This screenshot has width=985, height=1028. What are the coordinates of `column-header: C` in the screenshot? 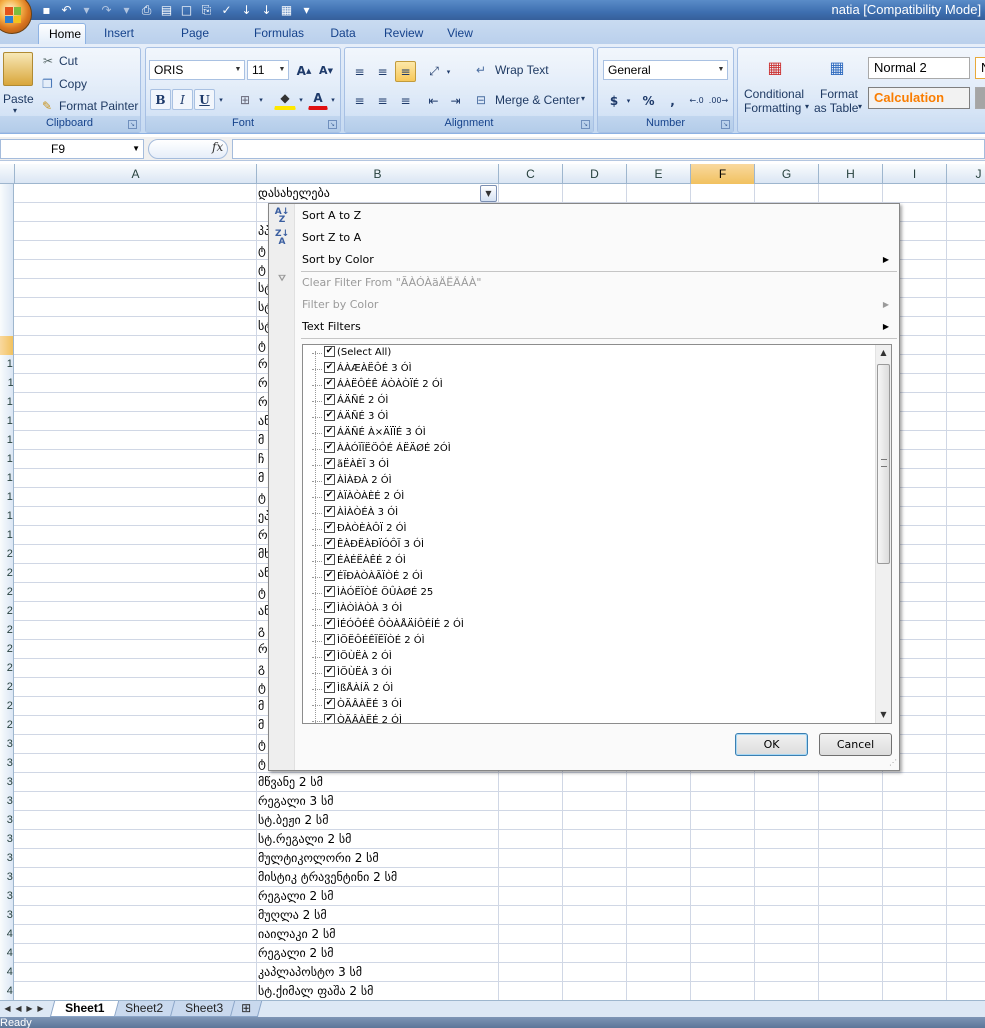 It's located at (531, 174).